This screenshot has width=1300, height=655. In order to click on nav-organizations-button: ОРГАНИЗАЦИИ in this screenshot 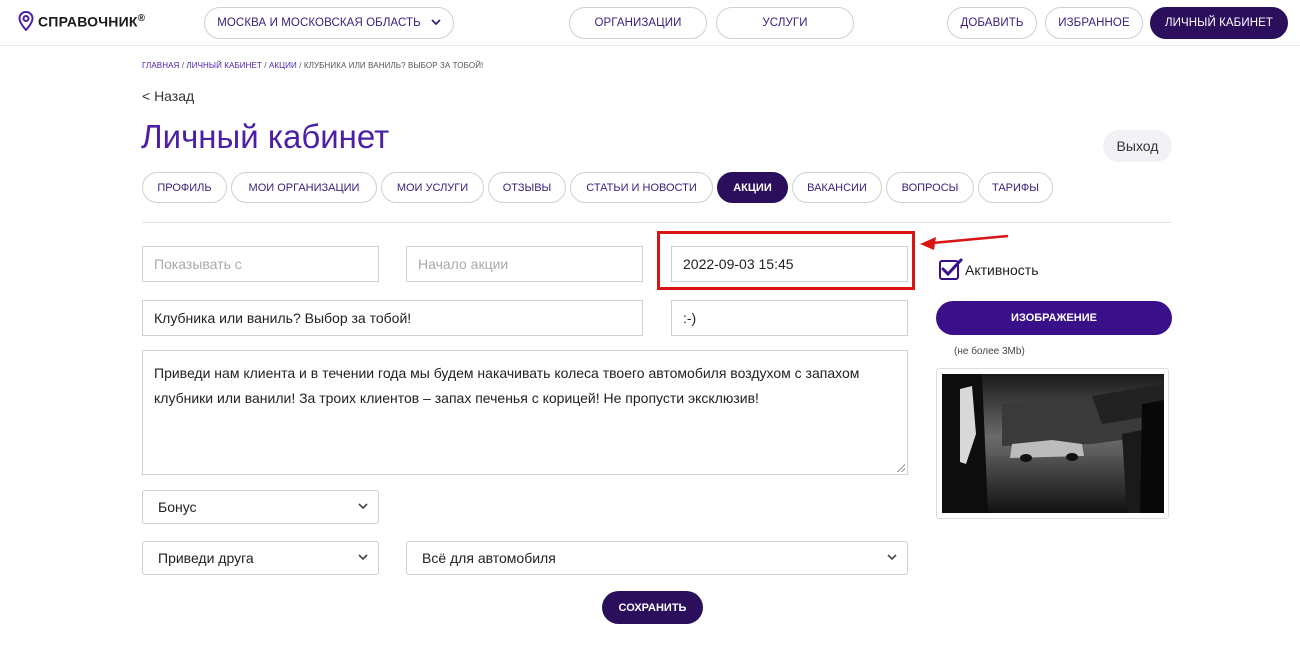, I will do `click(638, 23)`.